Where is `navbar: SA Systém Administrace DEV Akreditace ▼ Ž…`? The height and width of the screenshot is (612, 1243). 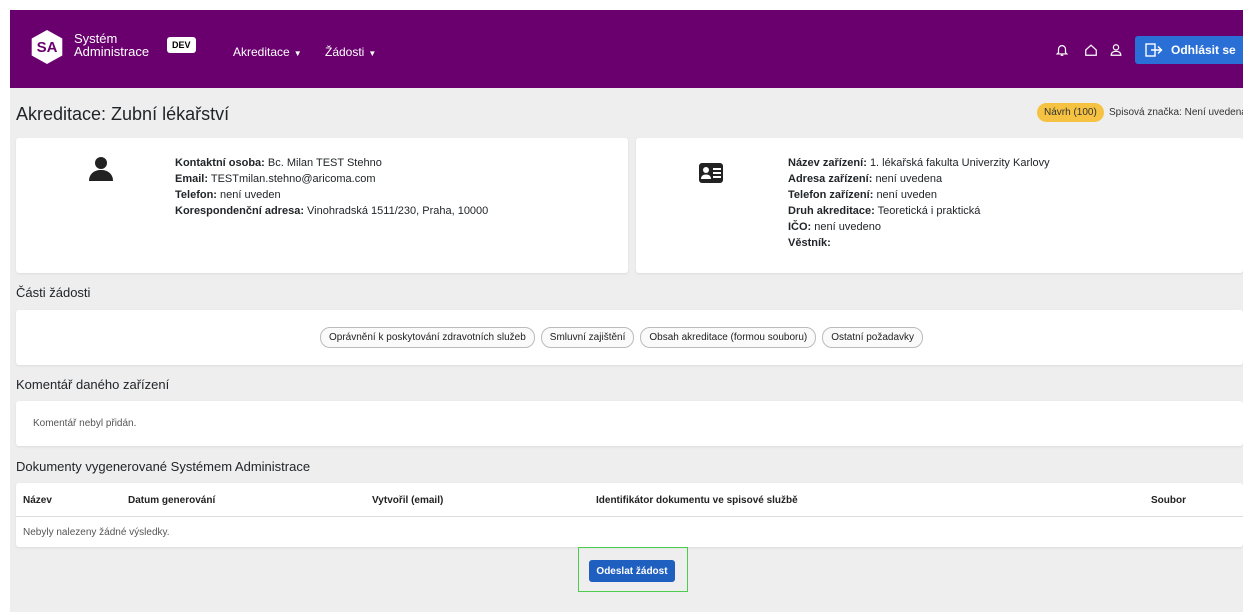
navbar: SA Systém Administrace DEV Akreditace ▼ Ž… is located at coordinates (626, 49).